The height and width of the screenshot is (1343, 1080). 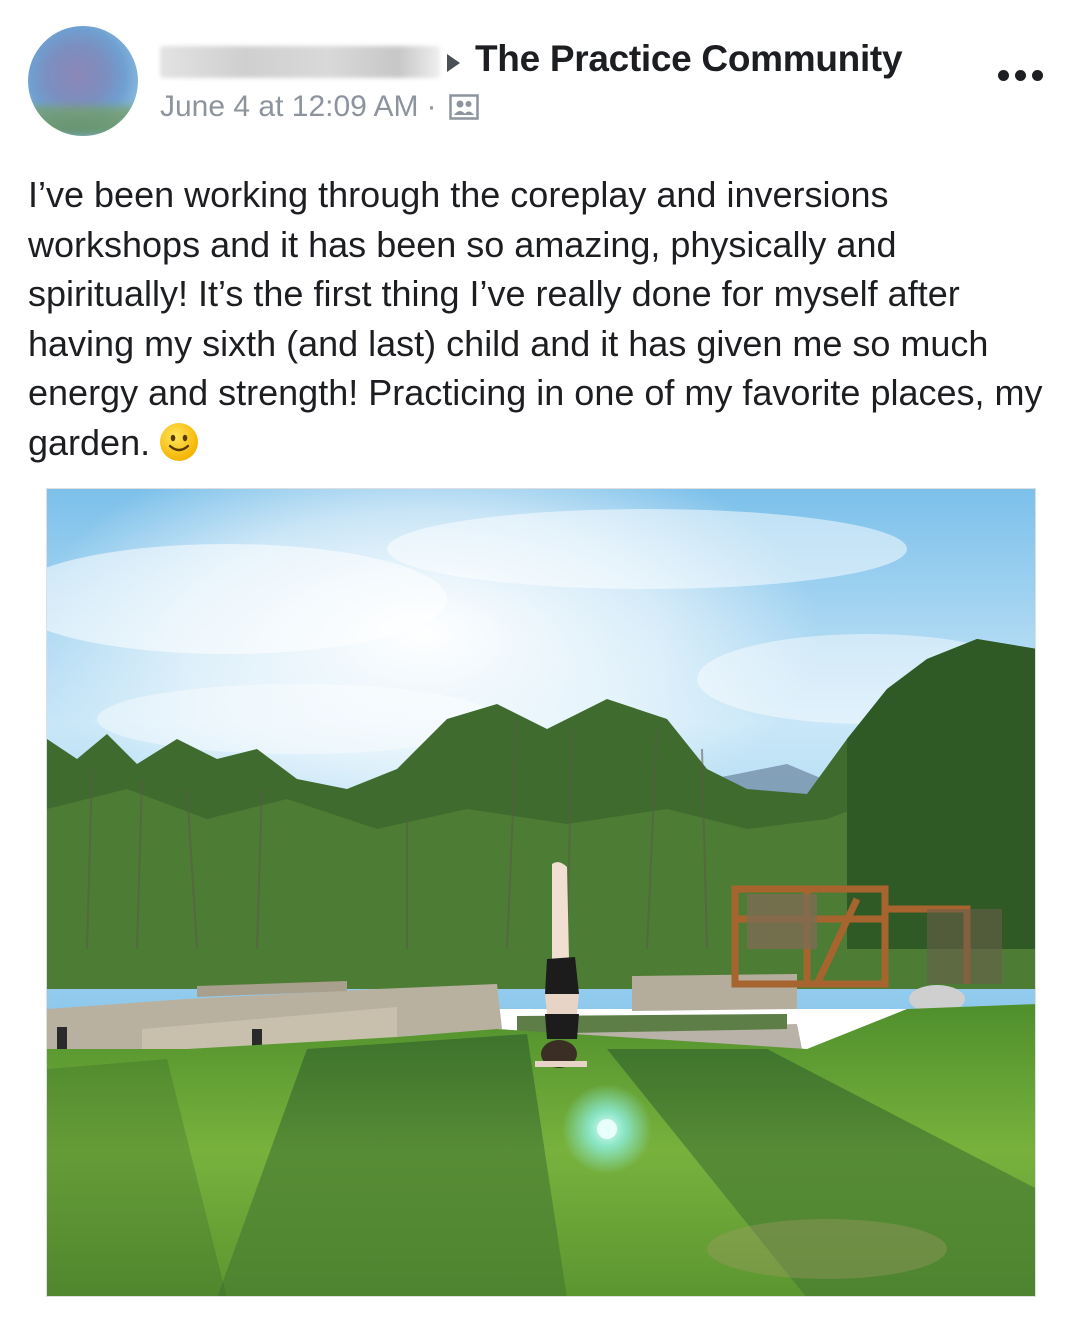 What do you see at coordinates (179, 441) in the screenshot?
I see `smiley-emoji-icon` at bounding box center [179, 441].